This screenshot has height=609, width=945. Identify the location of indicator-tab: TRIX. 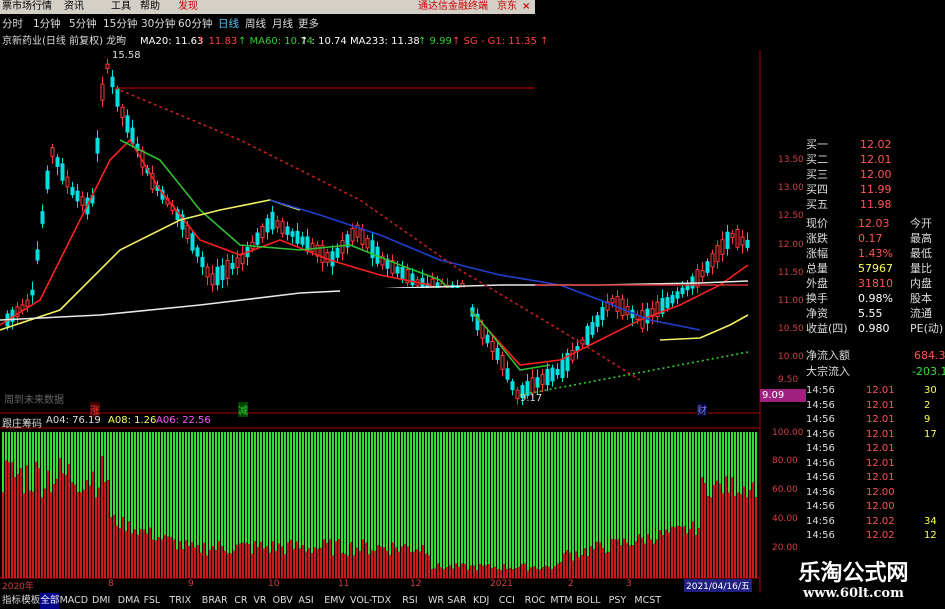
(180, 601).